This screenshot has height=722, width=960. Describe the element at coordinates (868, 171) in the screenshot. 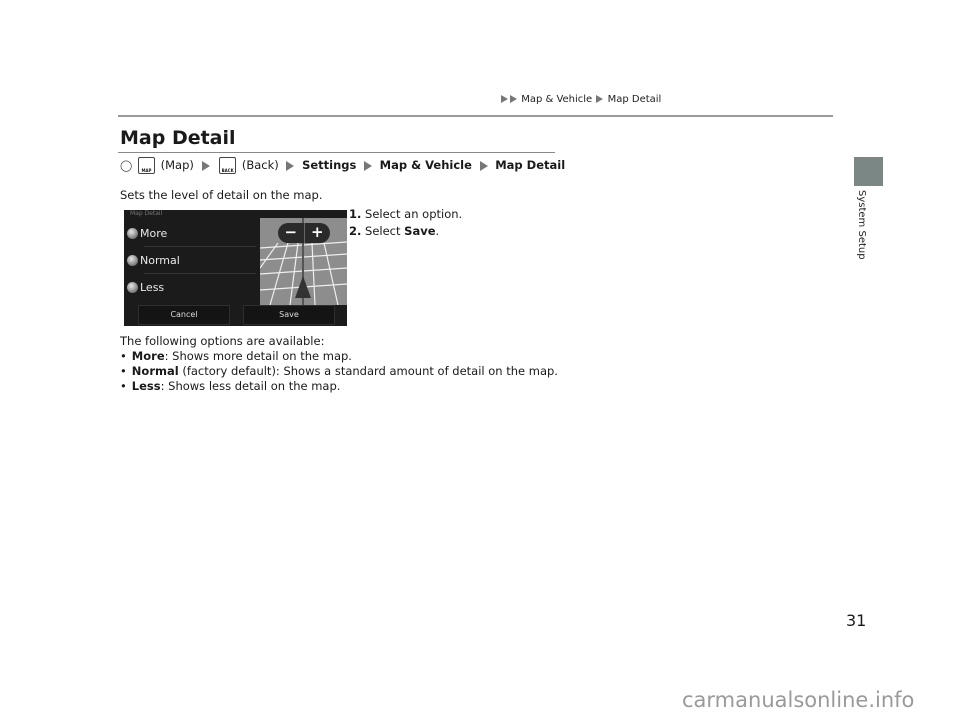

I see `section-tab` at that location.